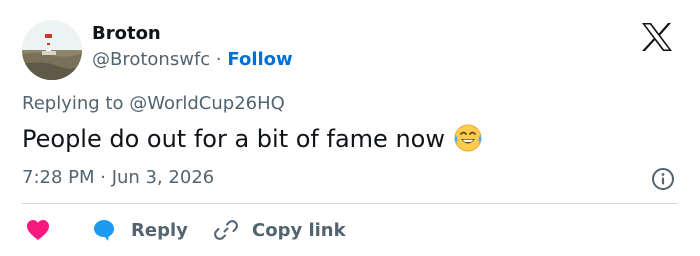 The width and height of the screenshot is (700, 256). I want to click on copy-link-label: Copy link, so click(299, 230).